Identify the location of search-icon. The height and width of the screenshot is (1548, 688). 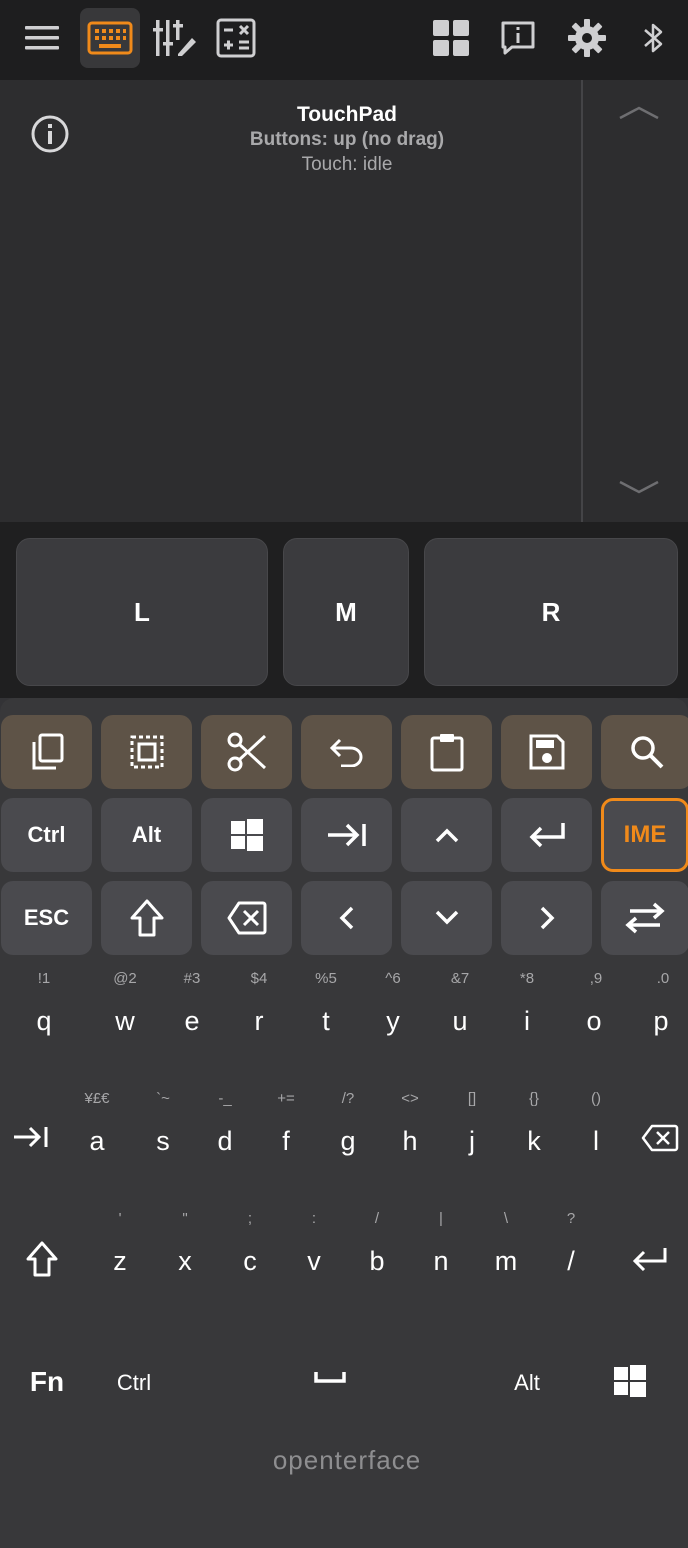
(646, 752).